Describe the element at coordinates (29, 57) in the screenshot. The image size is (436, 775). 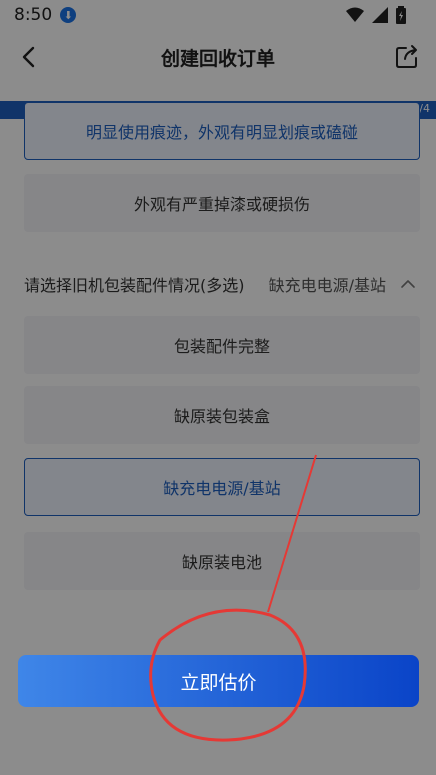
I see `chevron-left-icon` at that location.